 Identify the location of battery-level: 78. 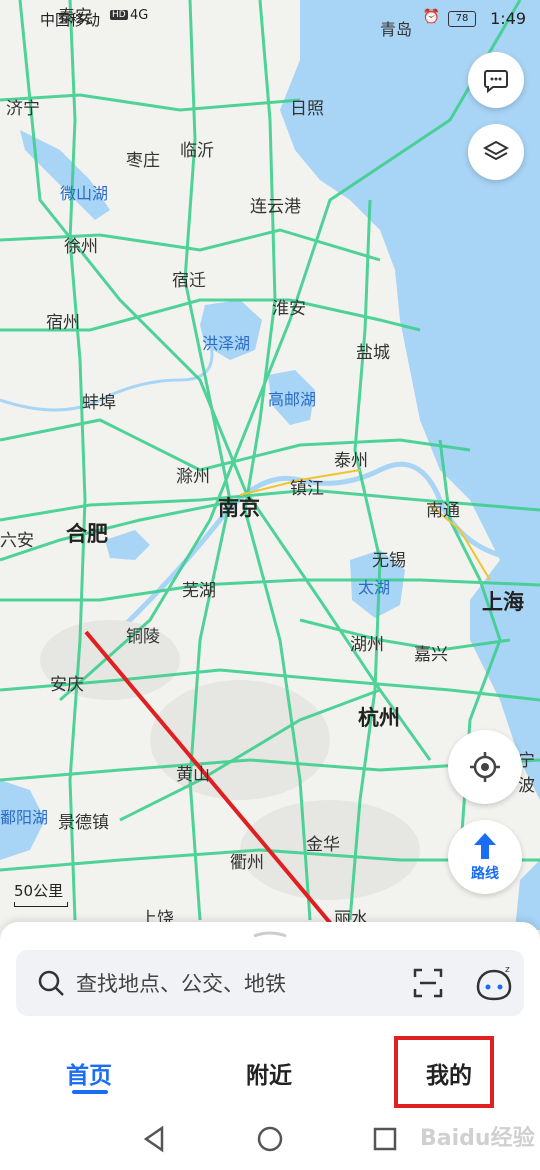
(462, 19).